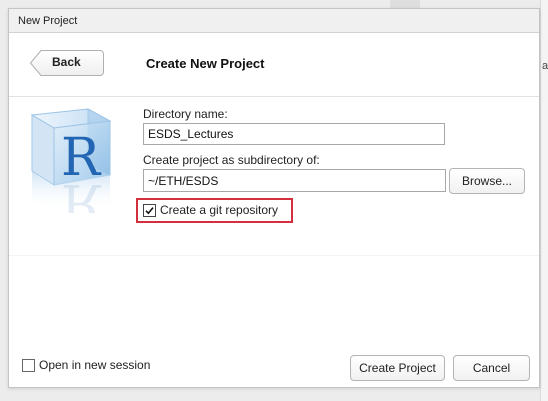 This screenshot has height=401, width=548. Describe the element at coordinates (397, 368) in the screenshot. I see `create-project-button: Create Project` at that location.